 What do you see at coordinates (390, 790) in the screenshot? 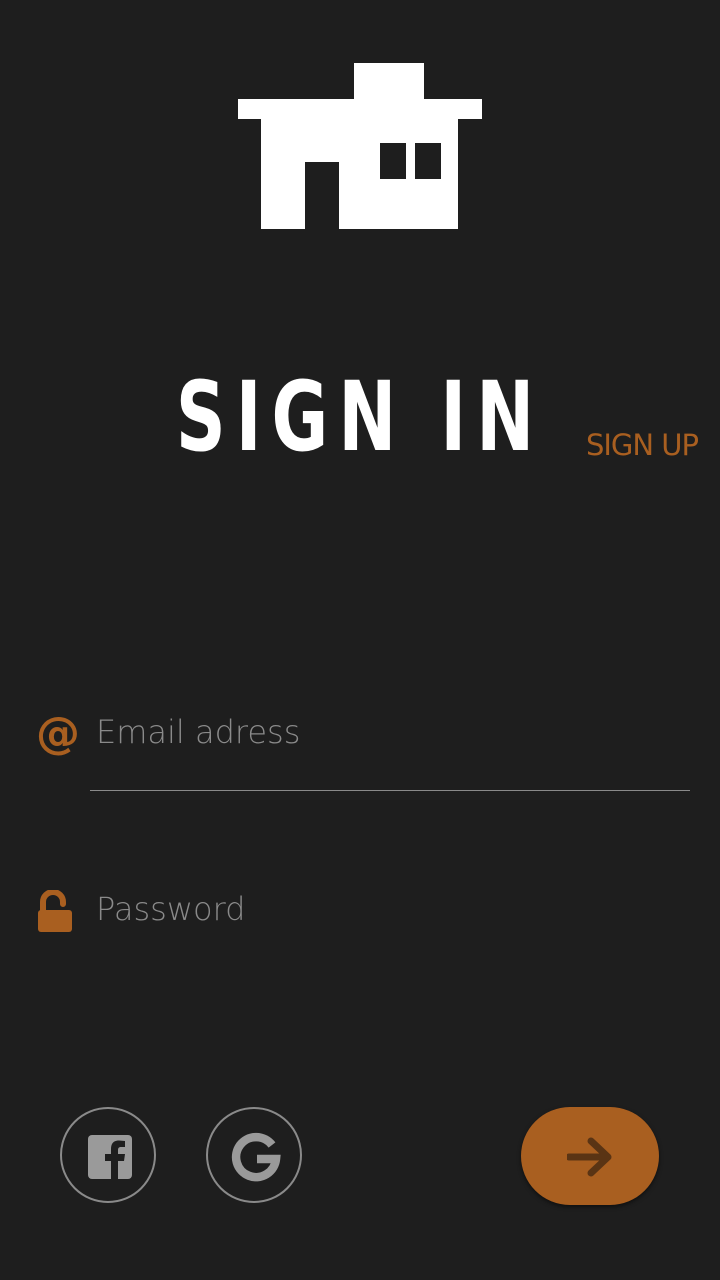
I see `email-underline` at bounding box center [390, 790].